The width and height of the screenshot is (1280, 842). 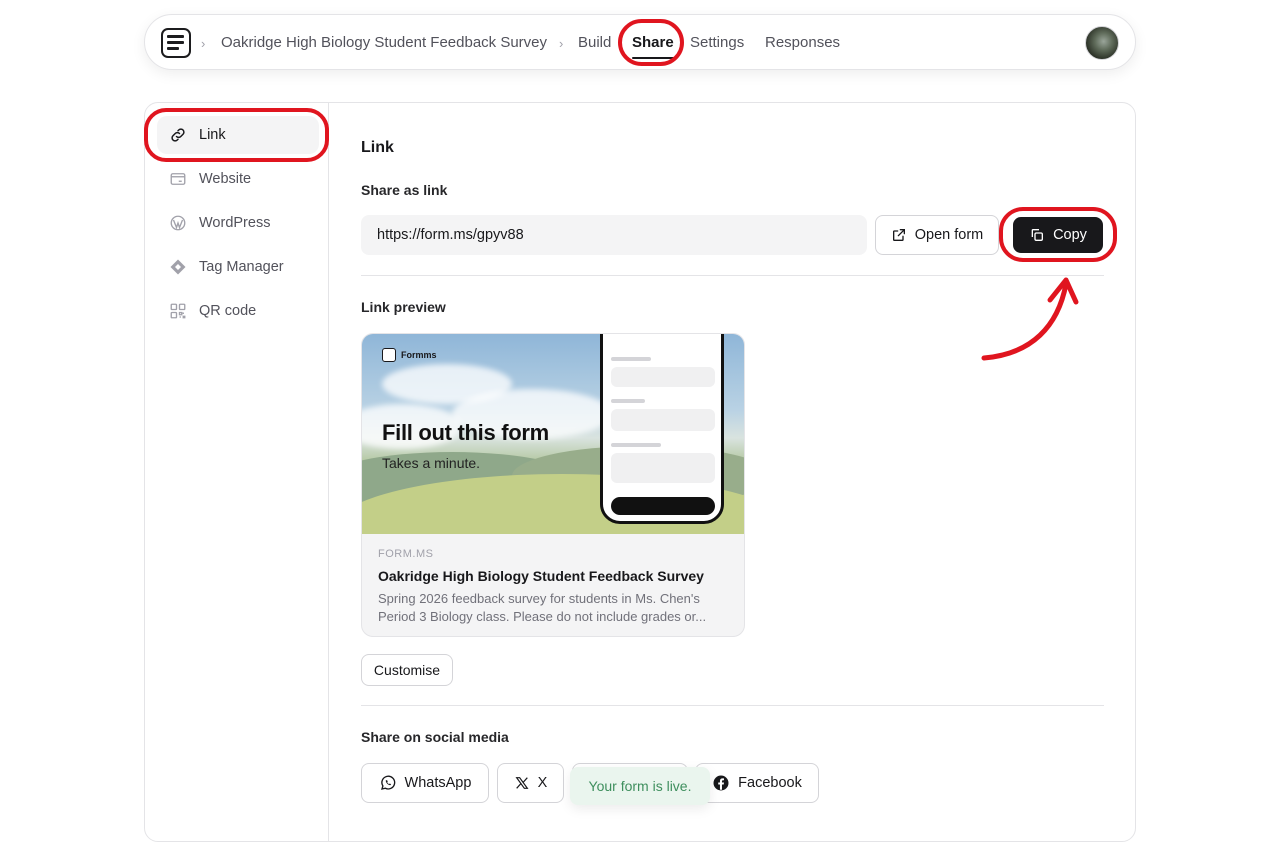 What do you see at coordinates (435, 737) in the screenshot?
I see `social-media-label: Share on social media` at bounding box center [435, 737].